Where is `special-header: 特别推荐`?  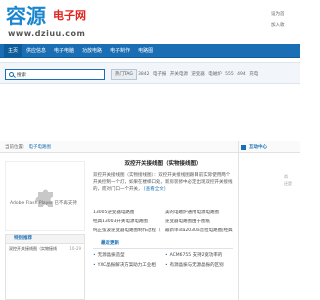 special-header: 特别推荐 is located at coordinates (45, 239).